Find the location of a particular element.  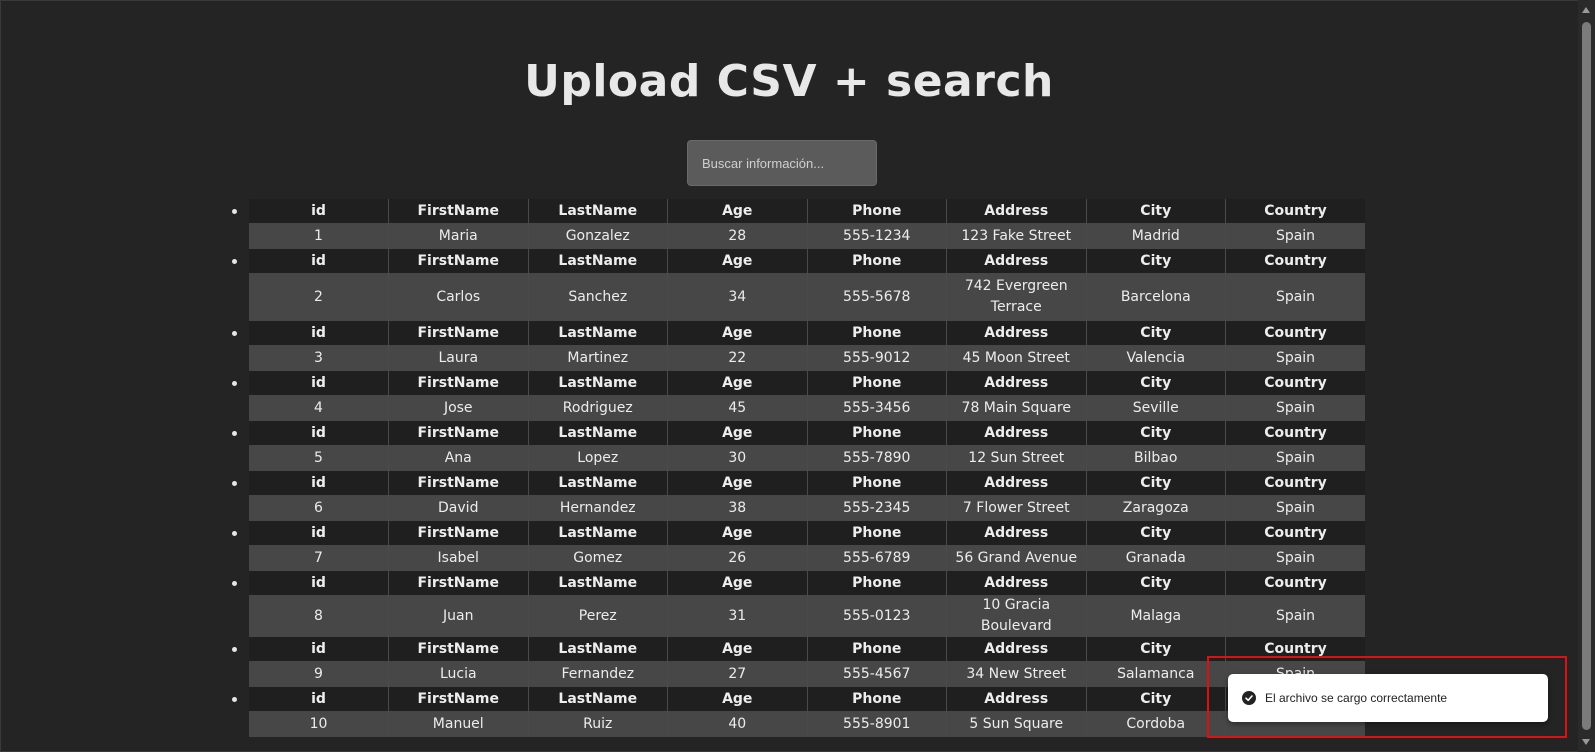

cell-country: Spain is located at coordinates (1295, 557).